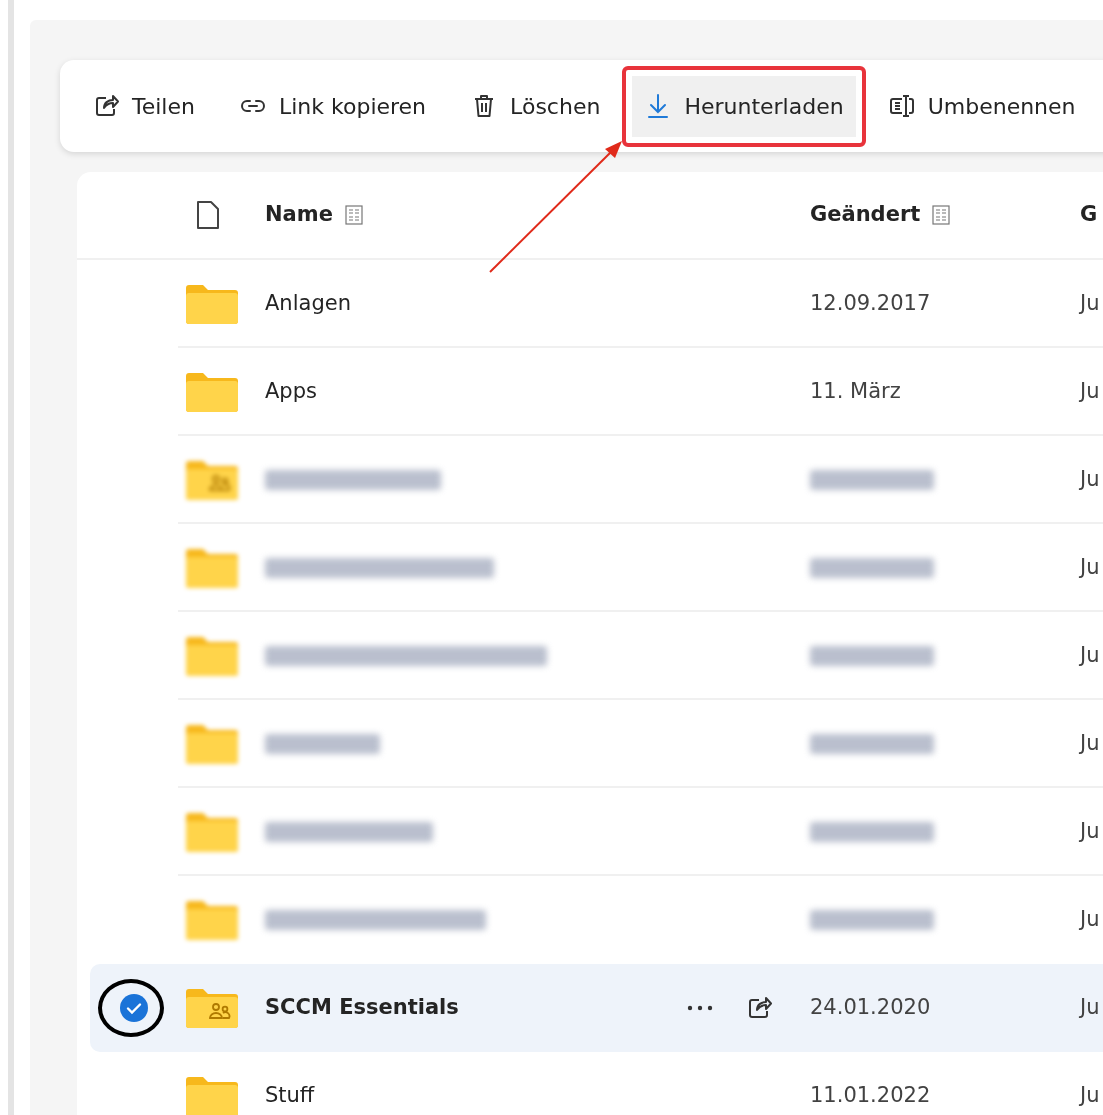 Image resolution: width=1103 pixels, height=1115 pixels. I want to click on modified-date: 11.01.2022, so click(870, 1095).